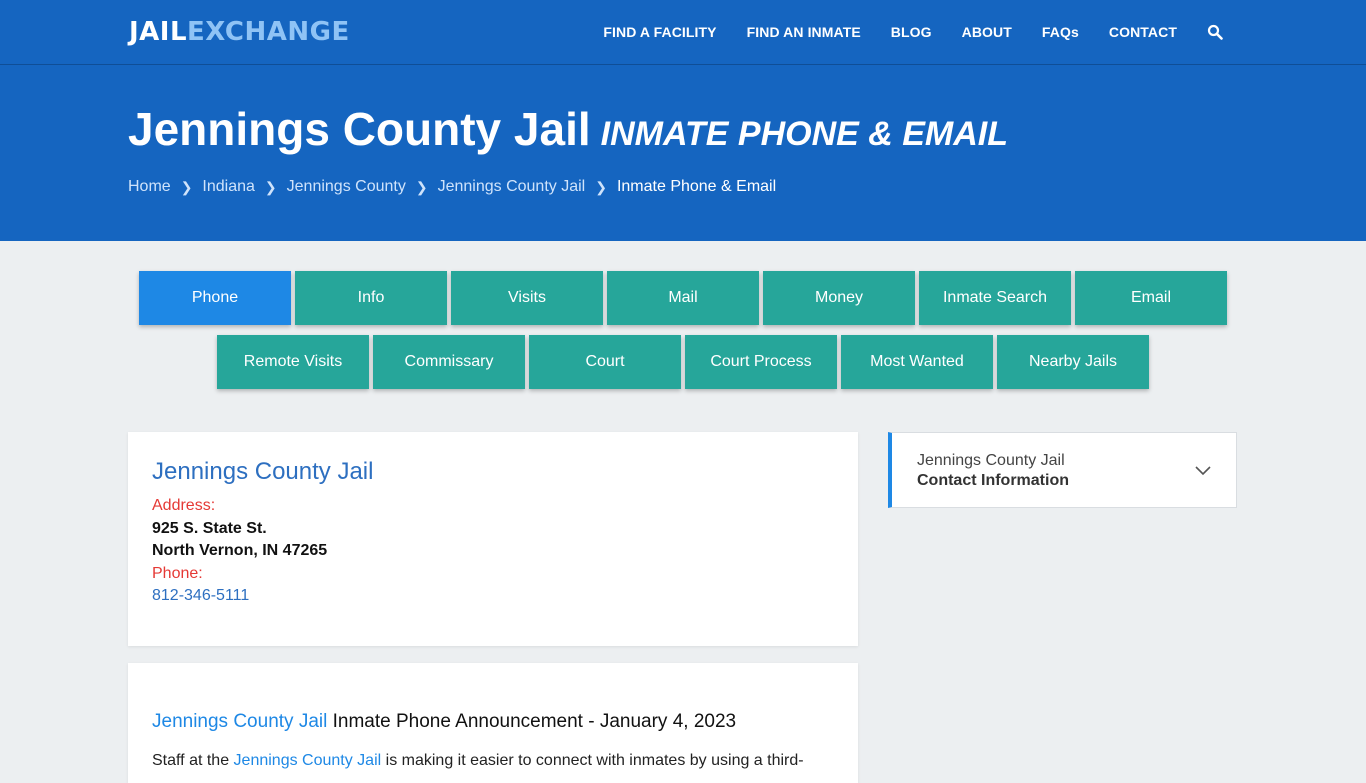 Image resolution: width=1366 pixels, height=783 pixels. What do you see at coordinates (371, 298) in the screenshot?
I see `tab-info: Info` at bounding box center [371, 298].